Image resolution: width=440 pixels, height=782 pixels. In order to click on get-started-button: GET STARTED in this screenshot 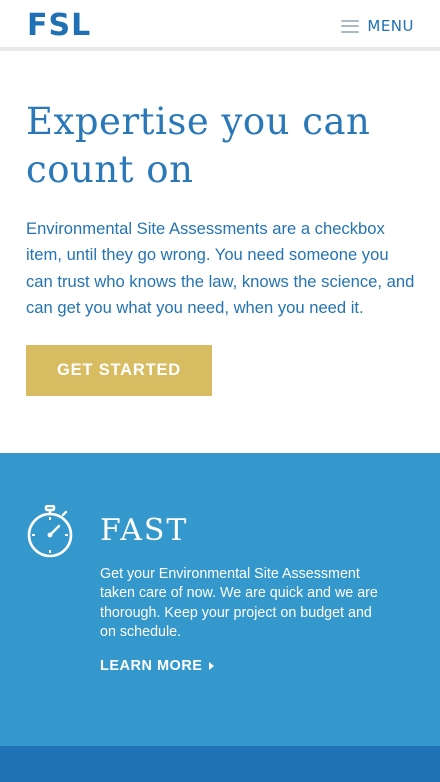, I will do `click(119, 370)`.